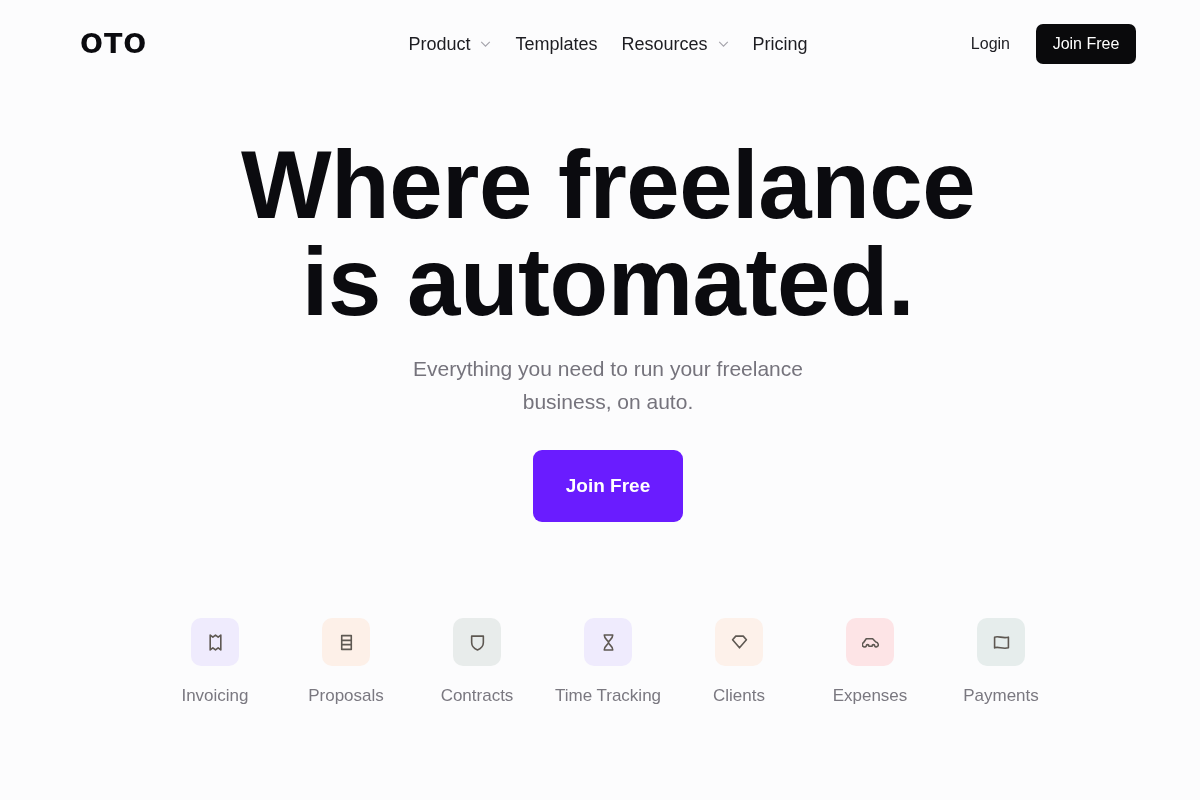 The image size is (1200, 800). What do you see at coordinates (608, 696) in the screenshot?
I see `feature-label: Time Tracking` at bounding box center [608, 696].